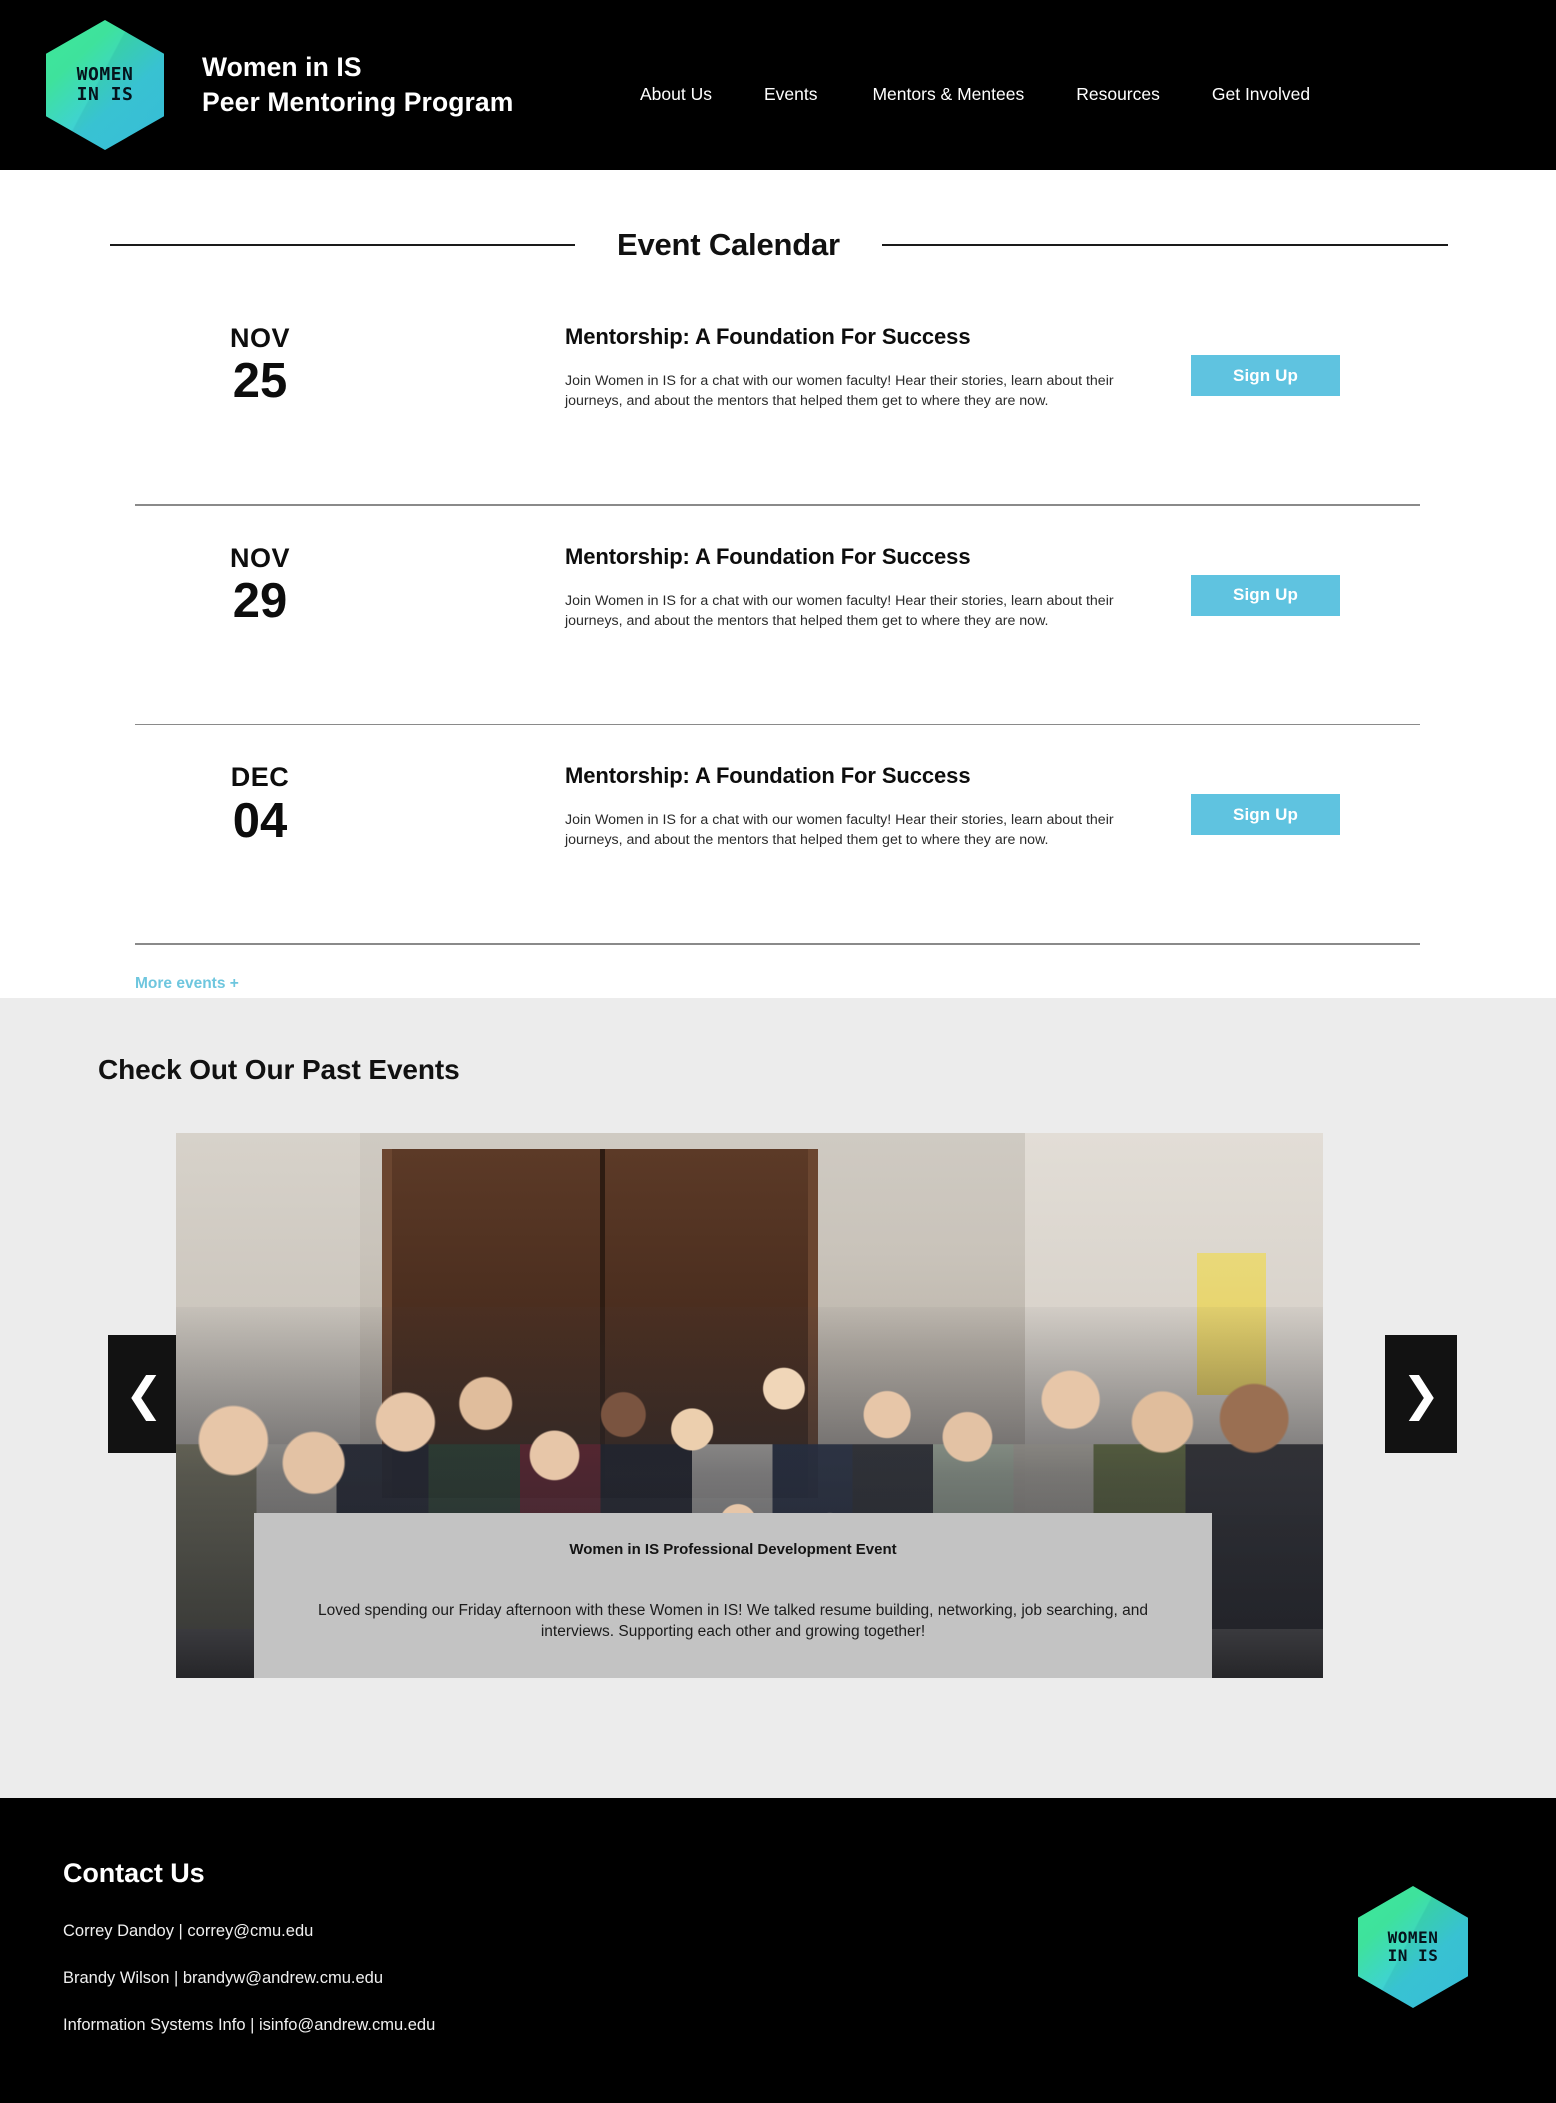  I want to click on hexagon-logo-icon: WOMEN IN IS, so click(105, 85).